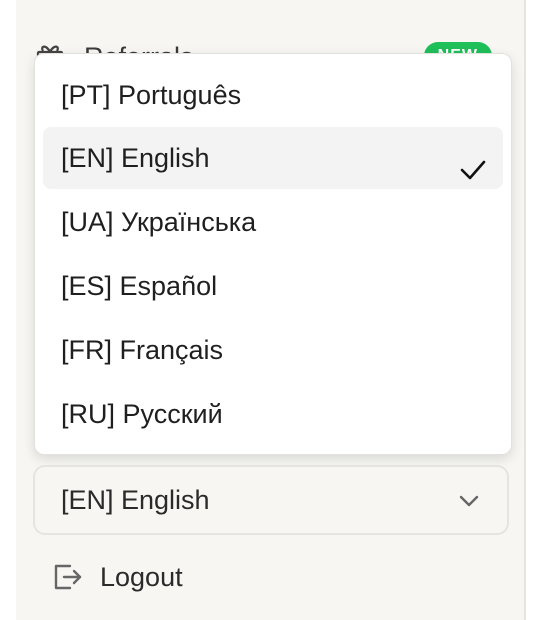 The image size is (540, 620). I want to click on language-option-en: [EN] English, so click(273, 158).